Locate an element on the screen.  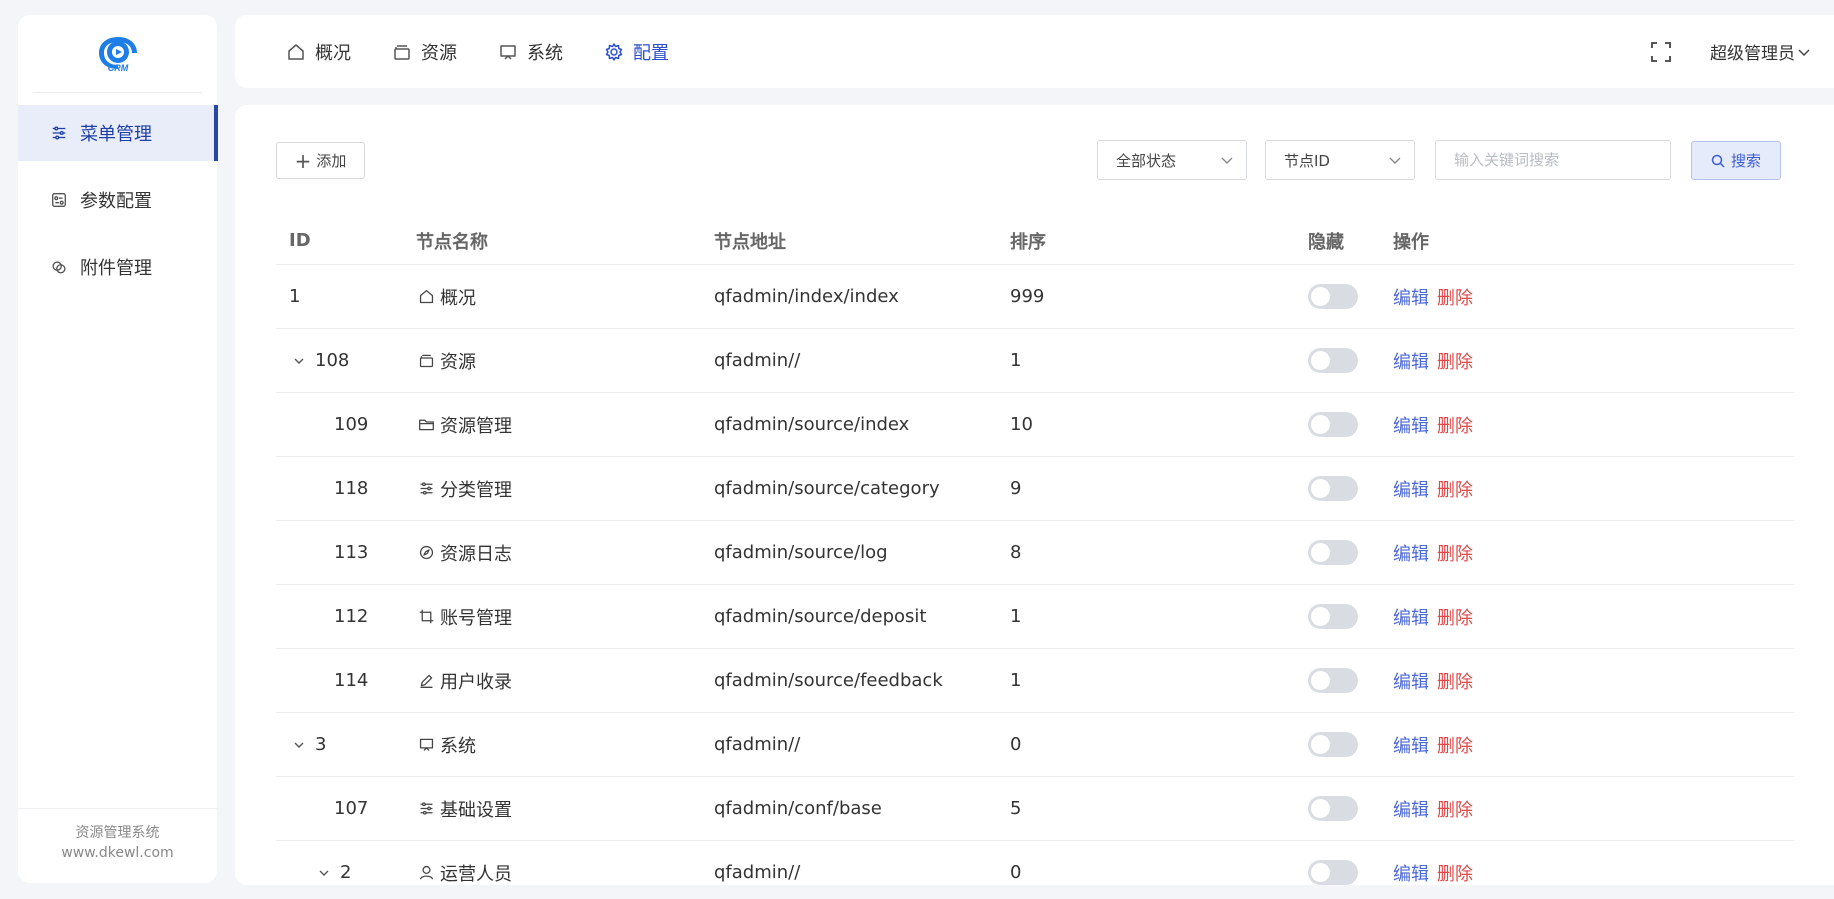
folder-icon is located at coordinates (426, 425).